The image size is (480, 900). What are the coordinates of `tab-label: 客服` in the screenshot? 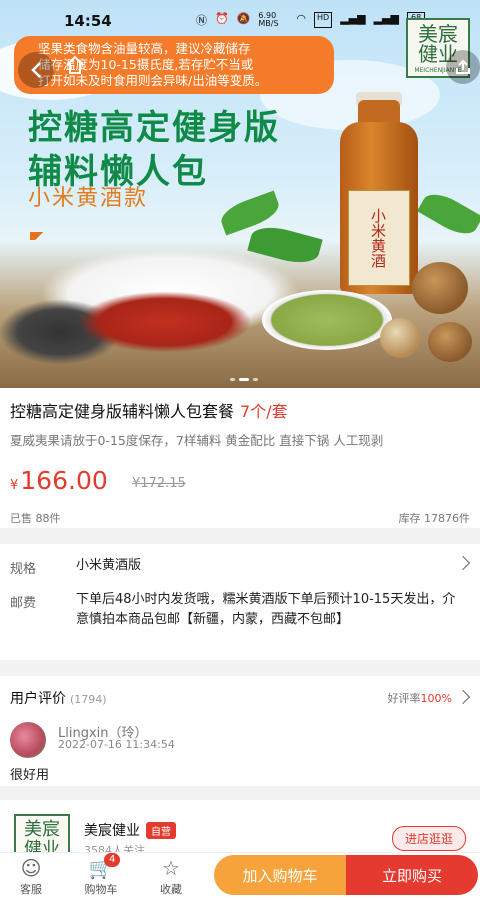 It's located at (31, 889).